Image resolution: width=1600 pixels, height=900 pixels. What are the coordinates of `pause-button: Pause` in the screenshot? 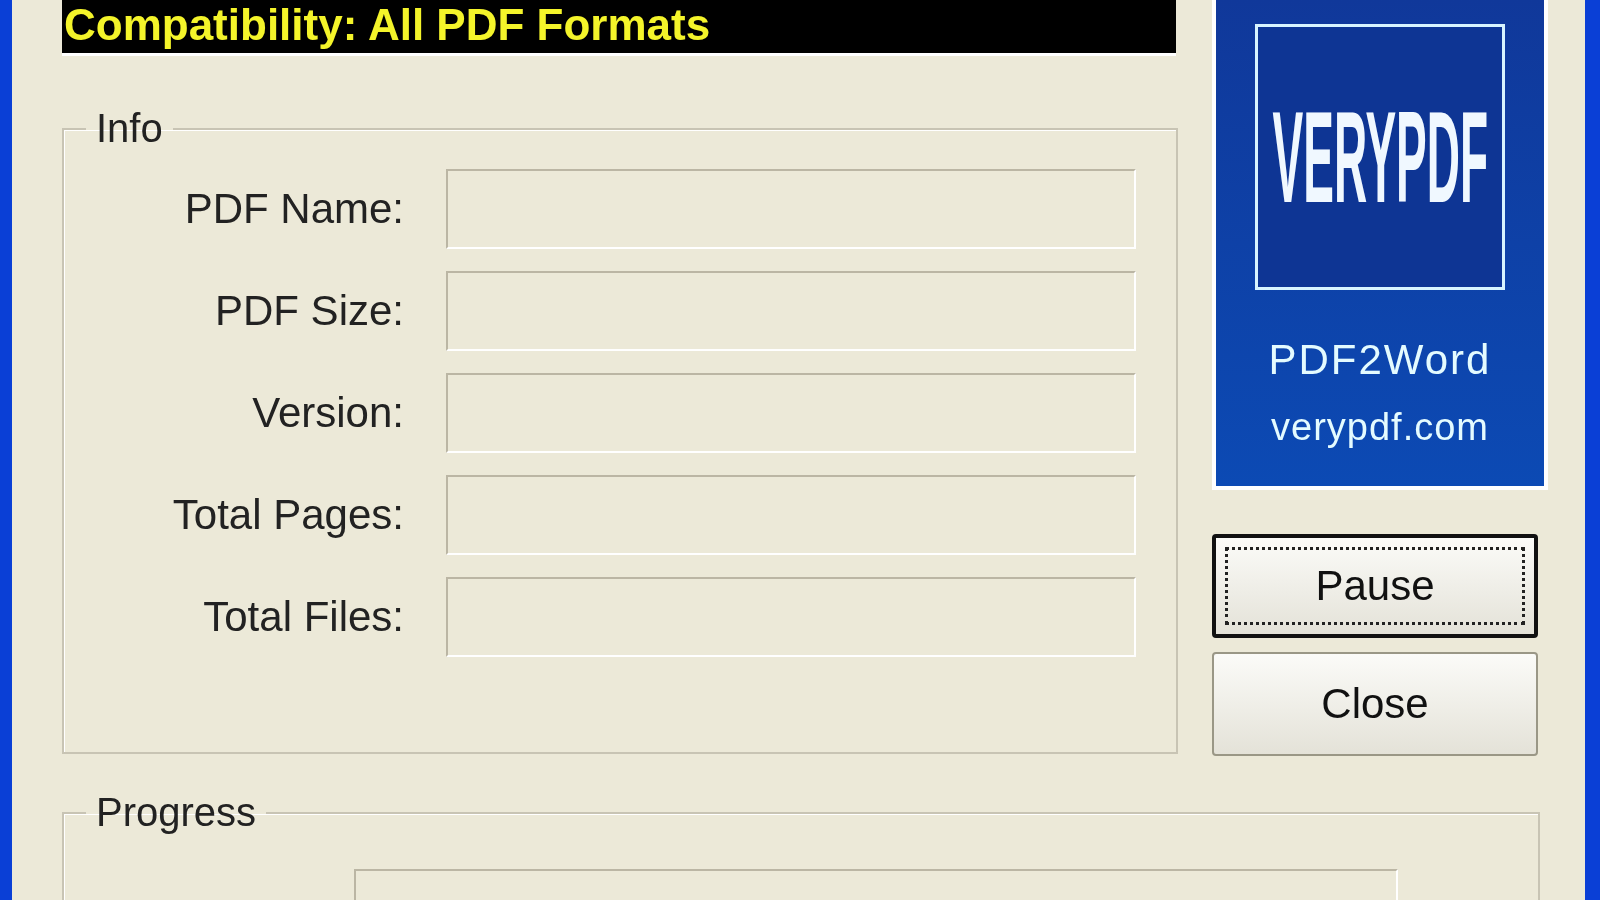 It's located at (1375, 586).